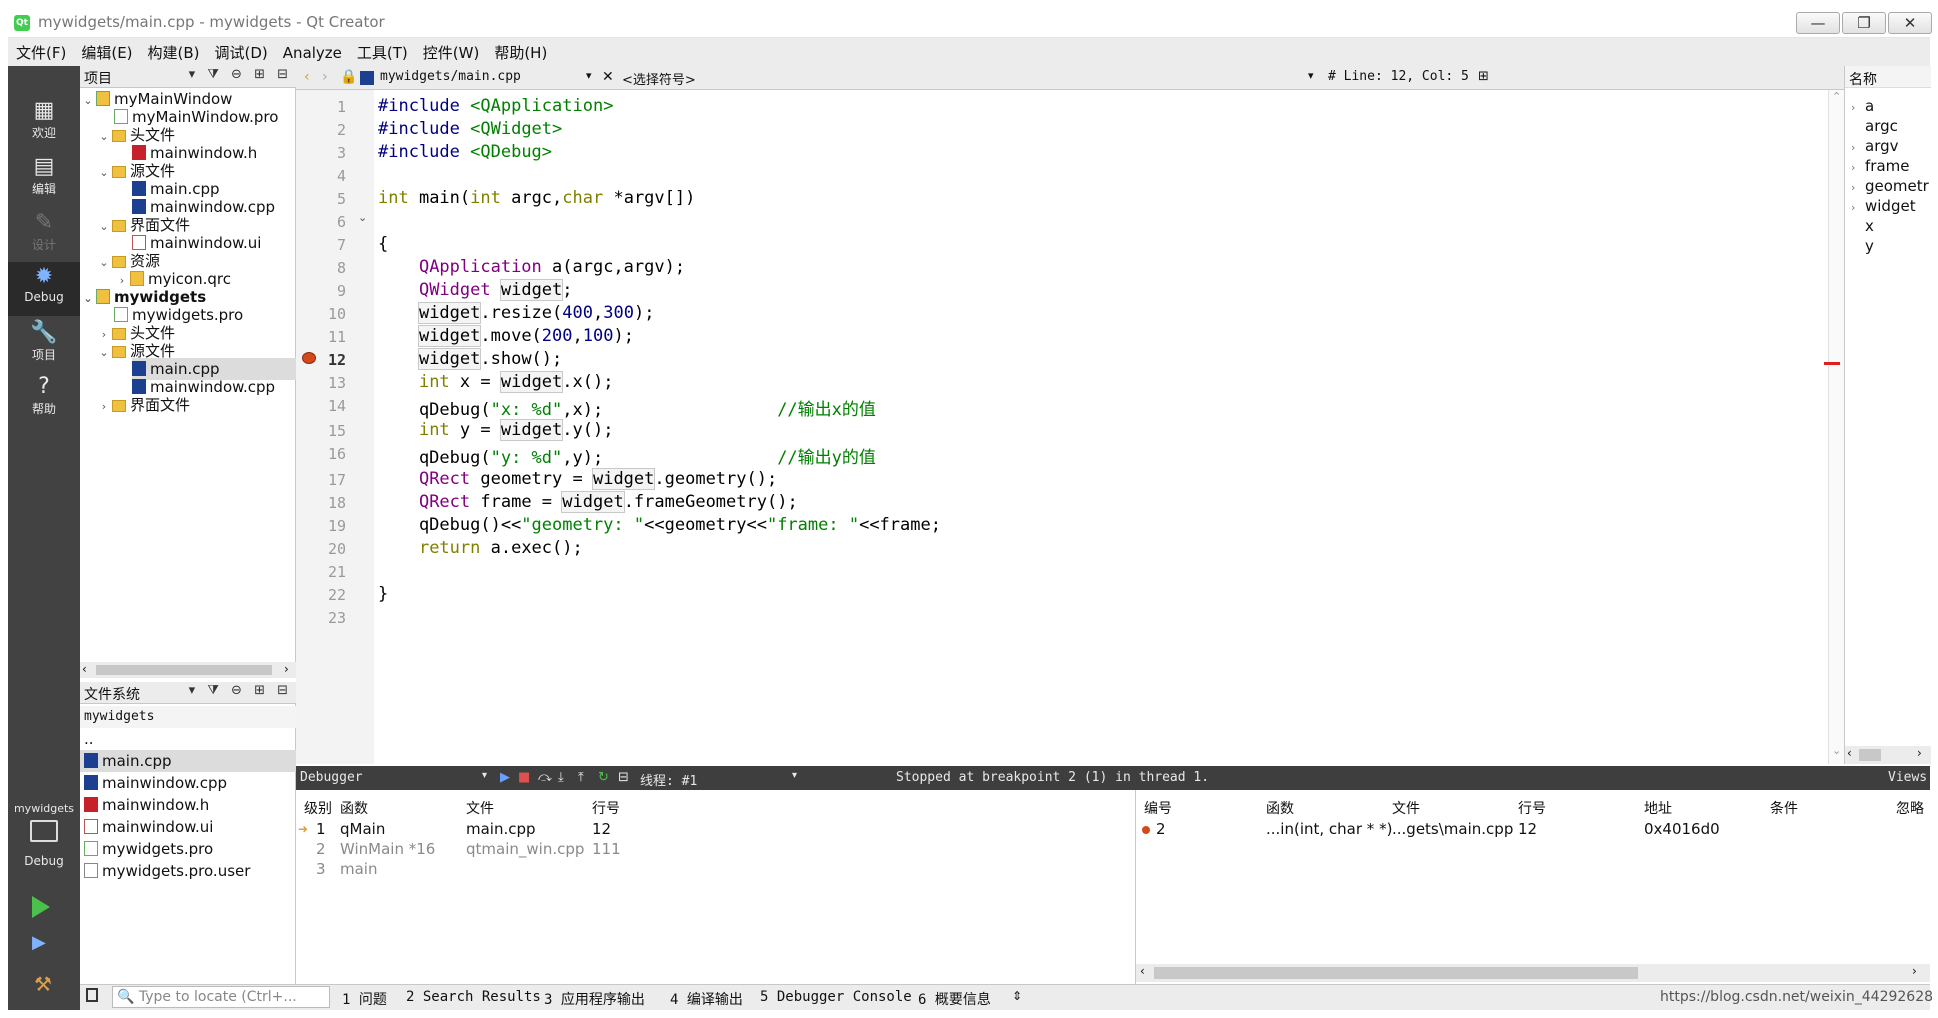 Image resolution: width=1938 pixels, height=1018 pixels. I want to click on thread-selector: 线程: #1, so click(668, 779).